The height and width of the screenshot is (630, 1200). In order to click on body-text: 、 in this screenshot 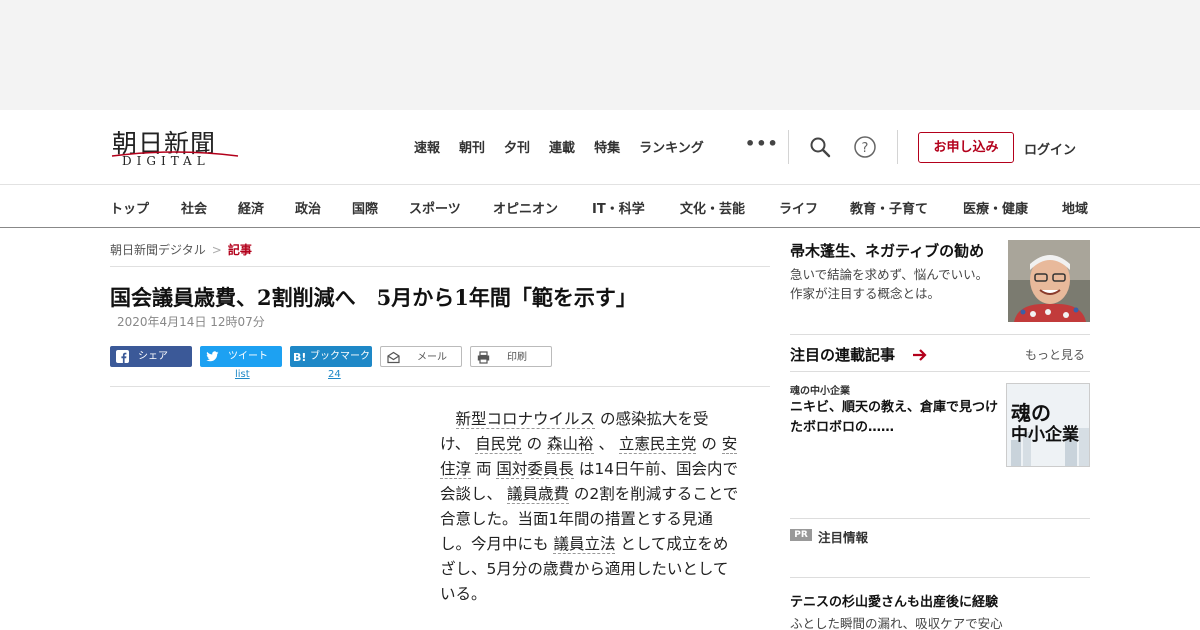, I will do `click(606, 444)`.